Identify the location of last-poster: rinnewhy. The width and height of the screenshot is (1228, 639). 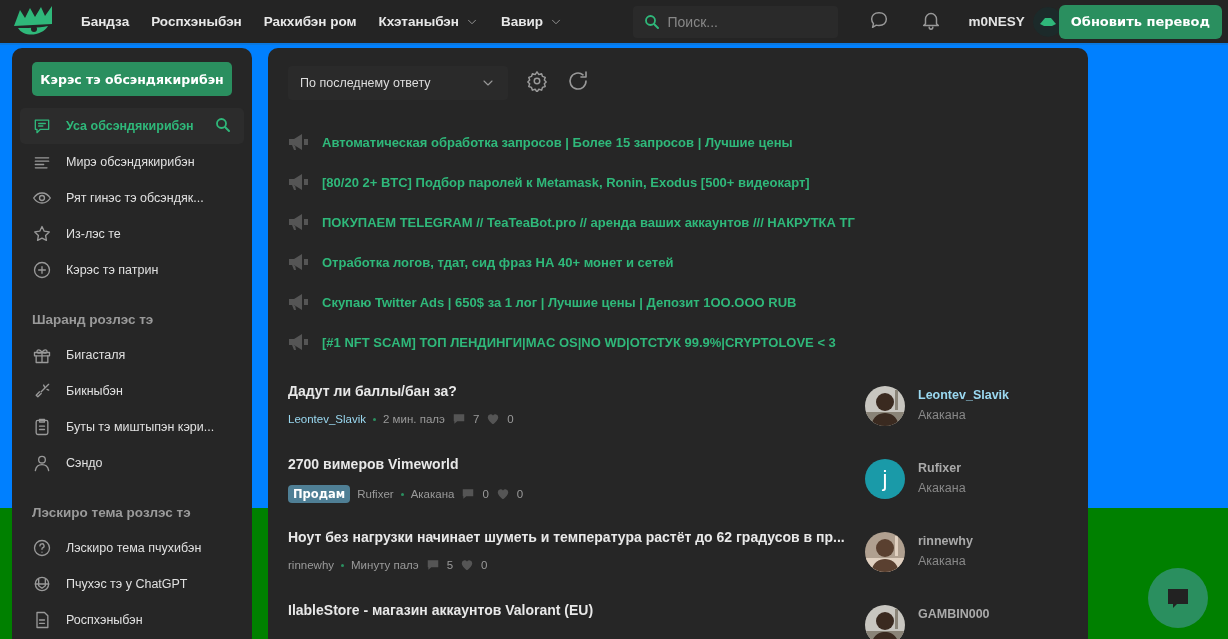
(993, 541).